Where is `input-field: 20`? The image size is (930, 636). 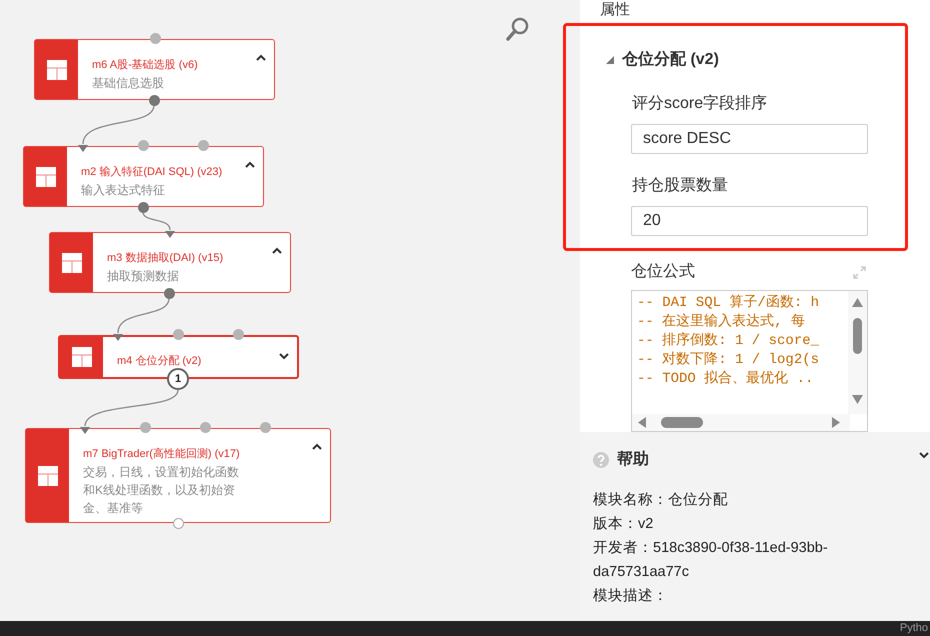
input-field: 20 is located at coordinates (749, 221).